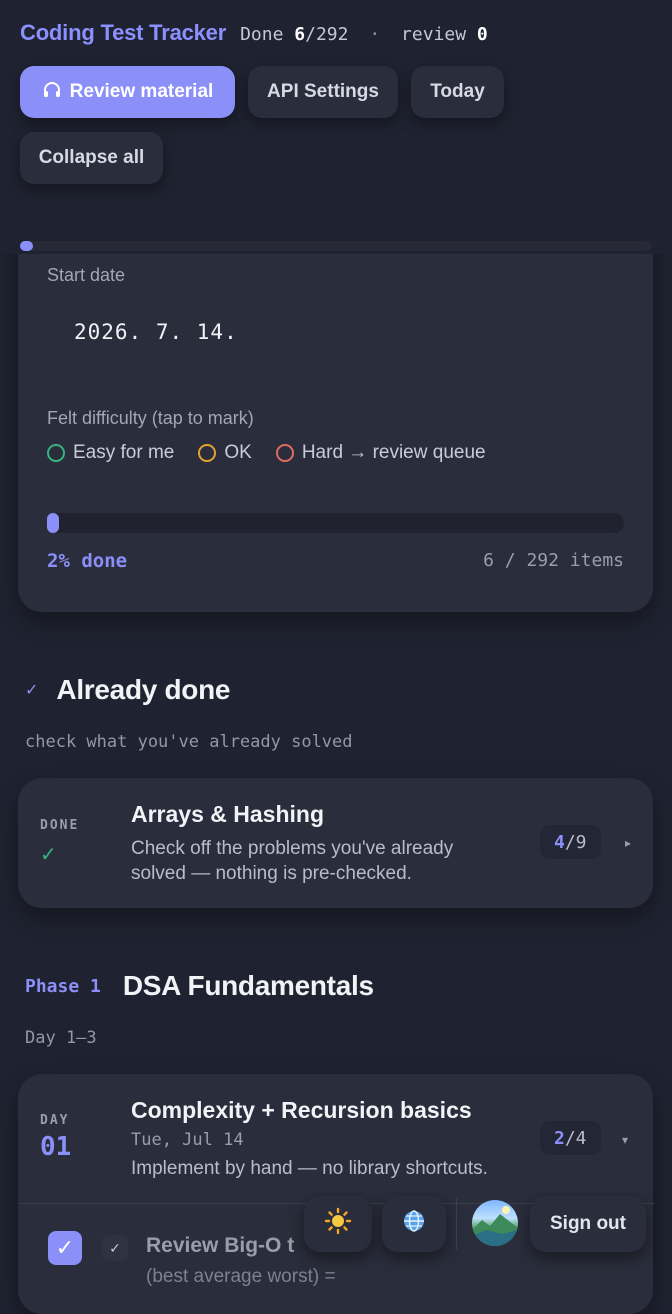 The image size is (672, 1314). Describe the element at coordinates (63, 986) in the screenshot. I see `phase-label: Phase 1` at that location.